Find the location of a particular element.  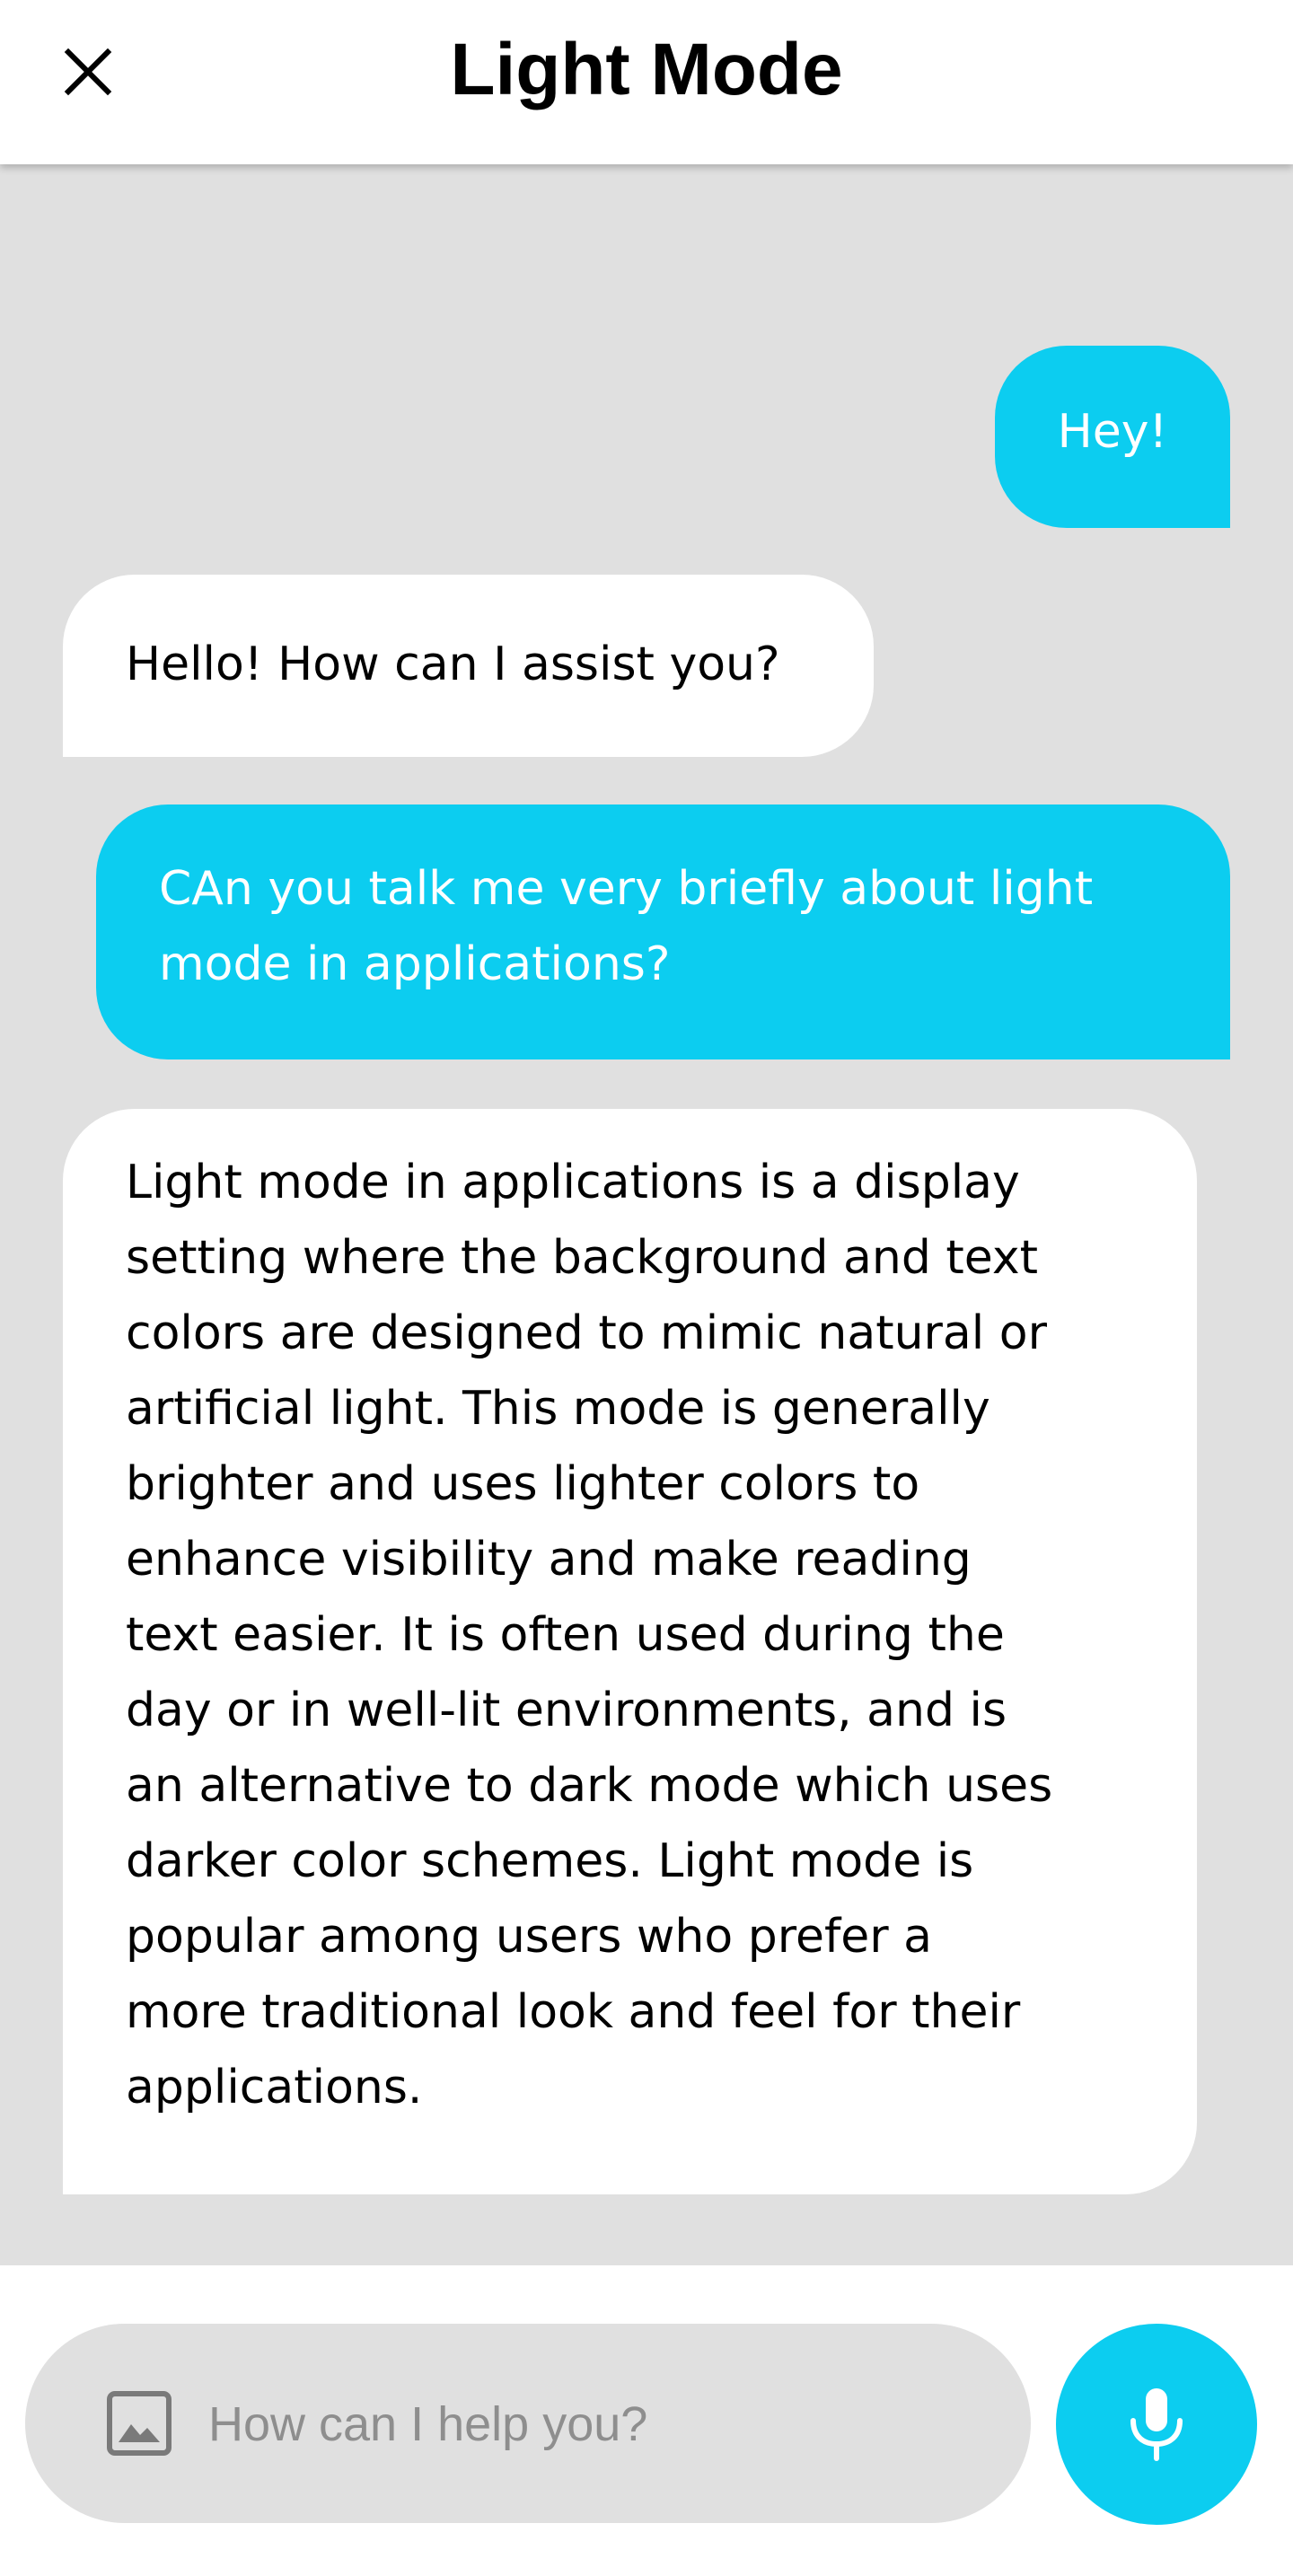

message-composer is located at coordinates (646, 2421).